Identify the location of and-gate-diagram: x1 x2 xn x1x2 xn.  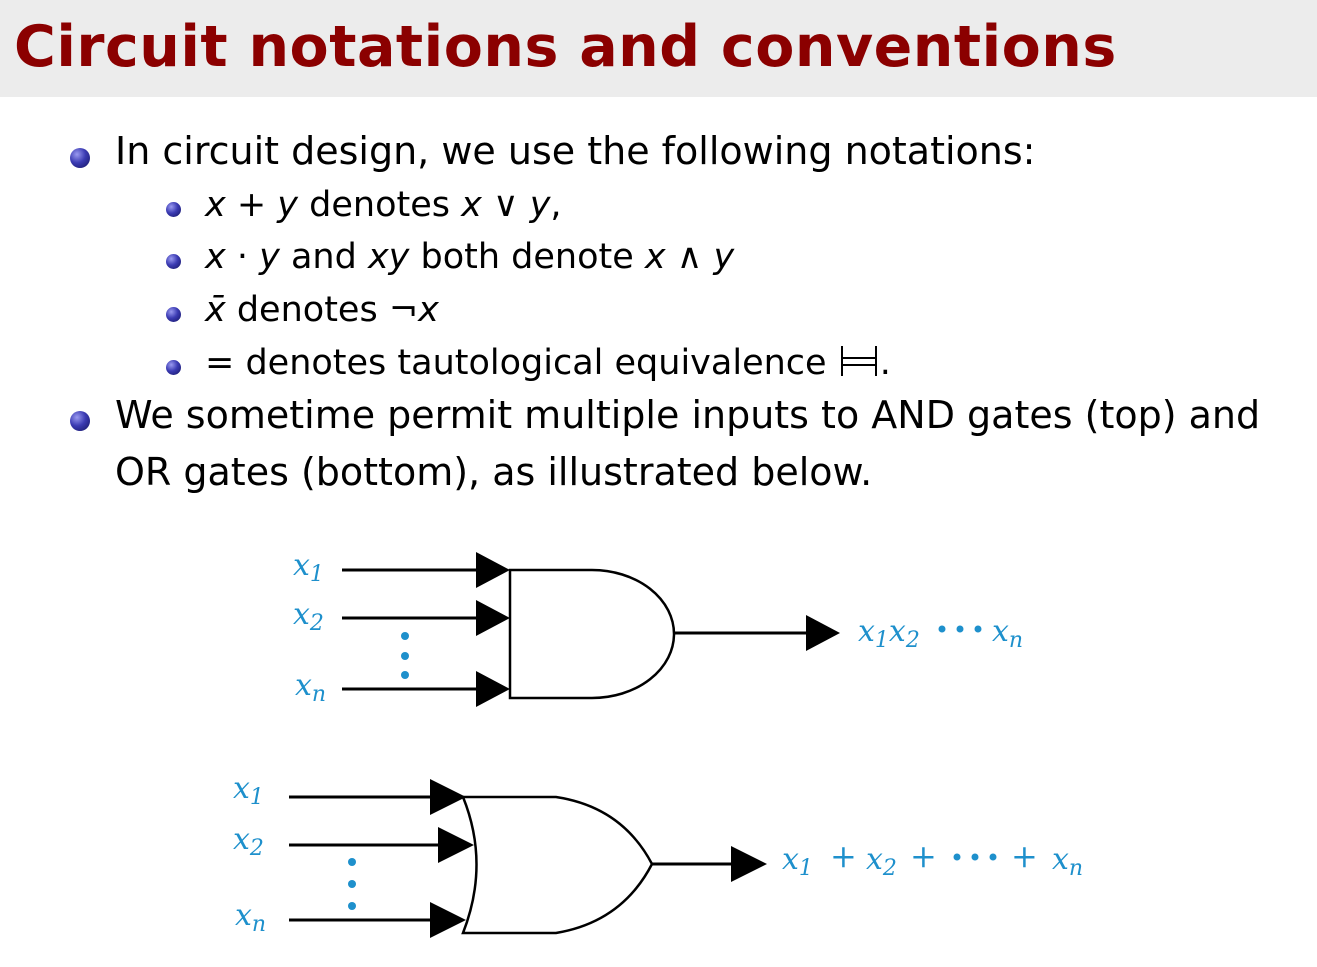
(658, 627).